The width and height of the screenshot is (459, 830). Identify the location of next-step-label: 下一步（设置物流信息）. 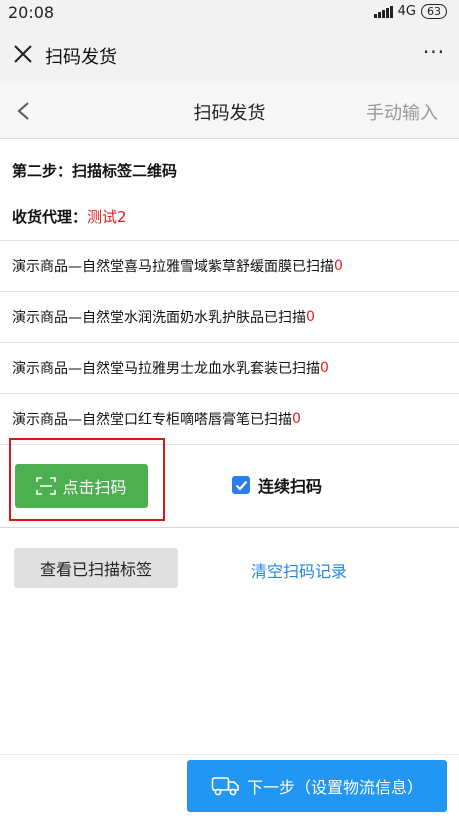
(334, 787).